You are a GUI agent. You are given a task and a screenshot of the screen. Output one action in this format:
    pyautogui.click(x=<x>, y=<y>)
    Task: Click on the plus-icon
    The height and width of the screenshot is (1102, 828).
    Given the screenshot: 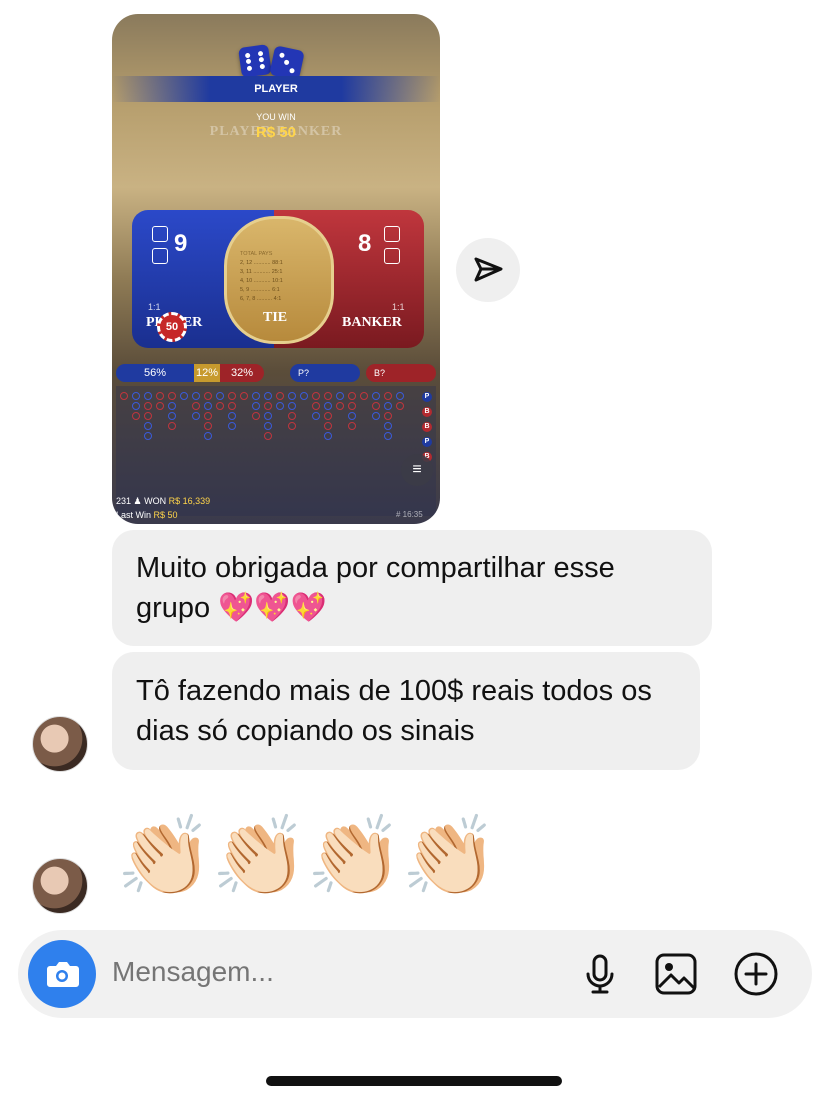 What is the action you would take?
    pyautogui.click(x=756, y=974)
    